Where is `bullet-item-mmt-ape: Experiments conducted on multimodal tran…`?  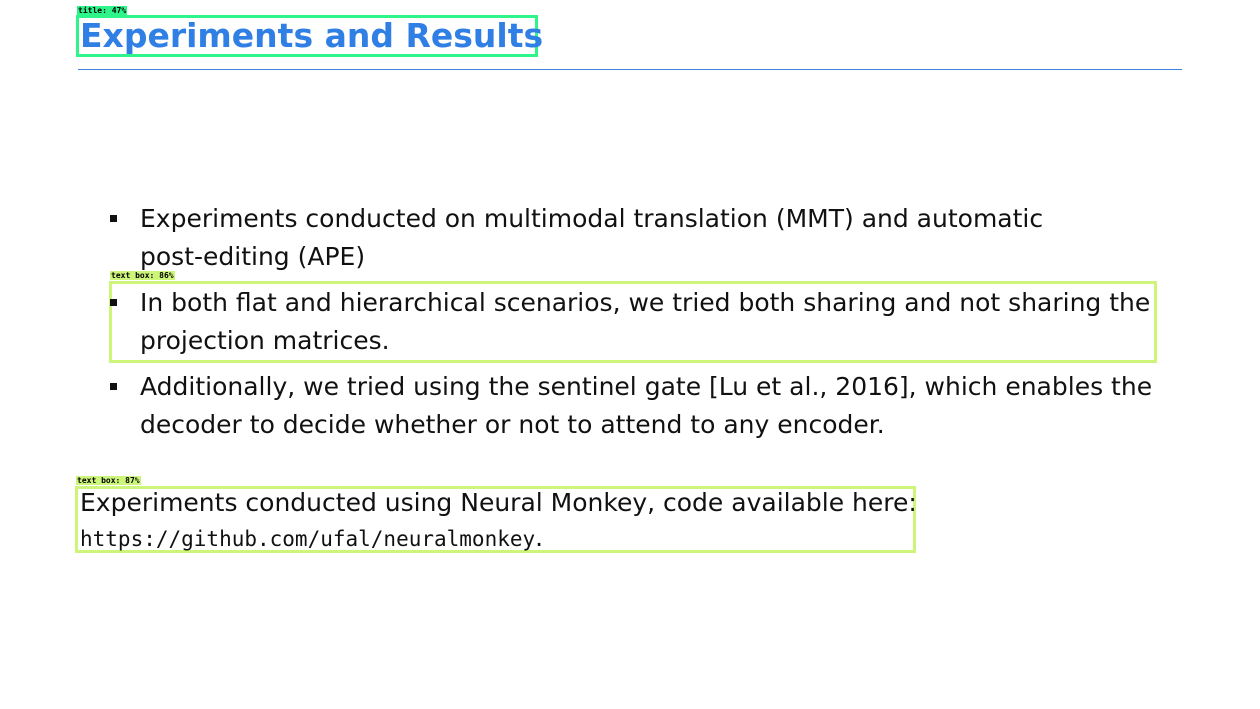 bullet-item-mmt-ape: Experiments conducted on multimodal tran… is located at coordinates (634, 238).